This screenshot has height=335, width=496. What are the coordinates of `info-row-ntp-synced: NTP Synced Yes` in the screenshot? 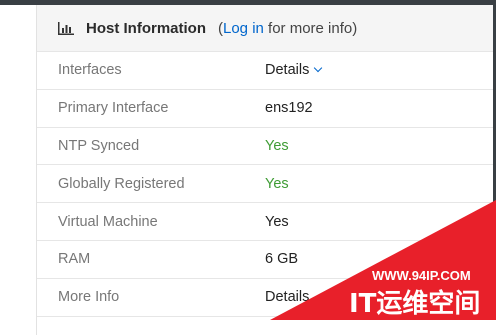 It's located at (265, 147).